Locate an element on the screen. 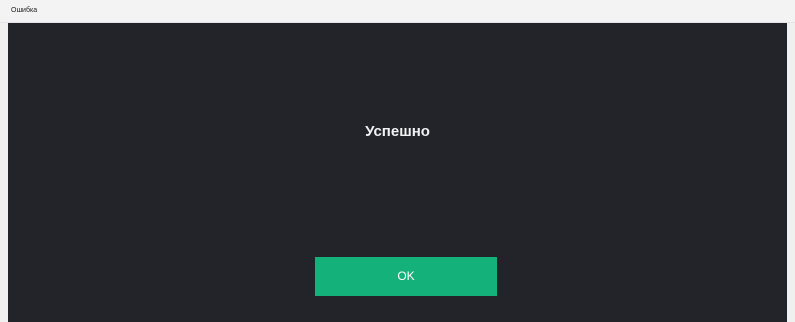 This screenshot has height=322, width=795. ok-button: OK is located at coordinates (406, 276).